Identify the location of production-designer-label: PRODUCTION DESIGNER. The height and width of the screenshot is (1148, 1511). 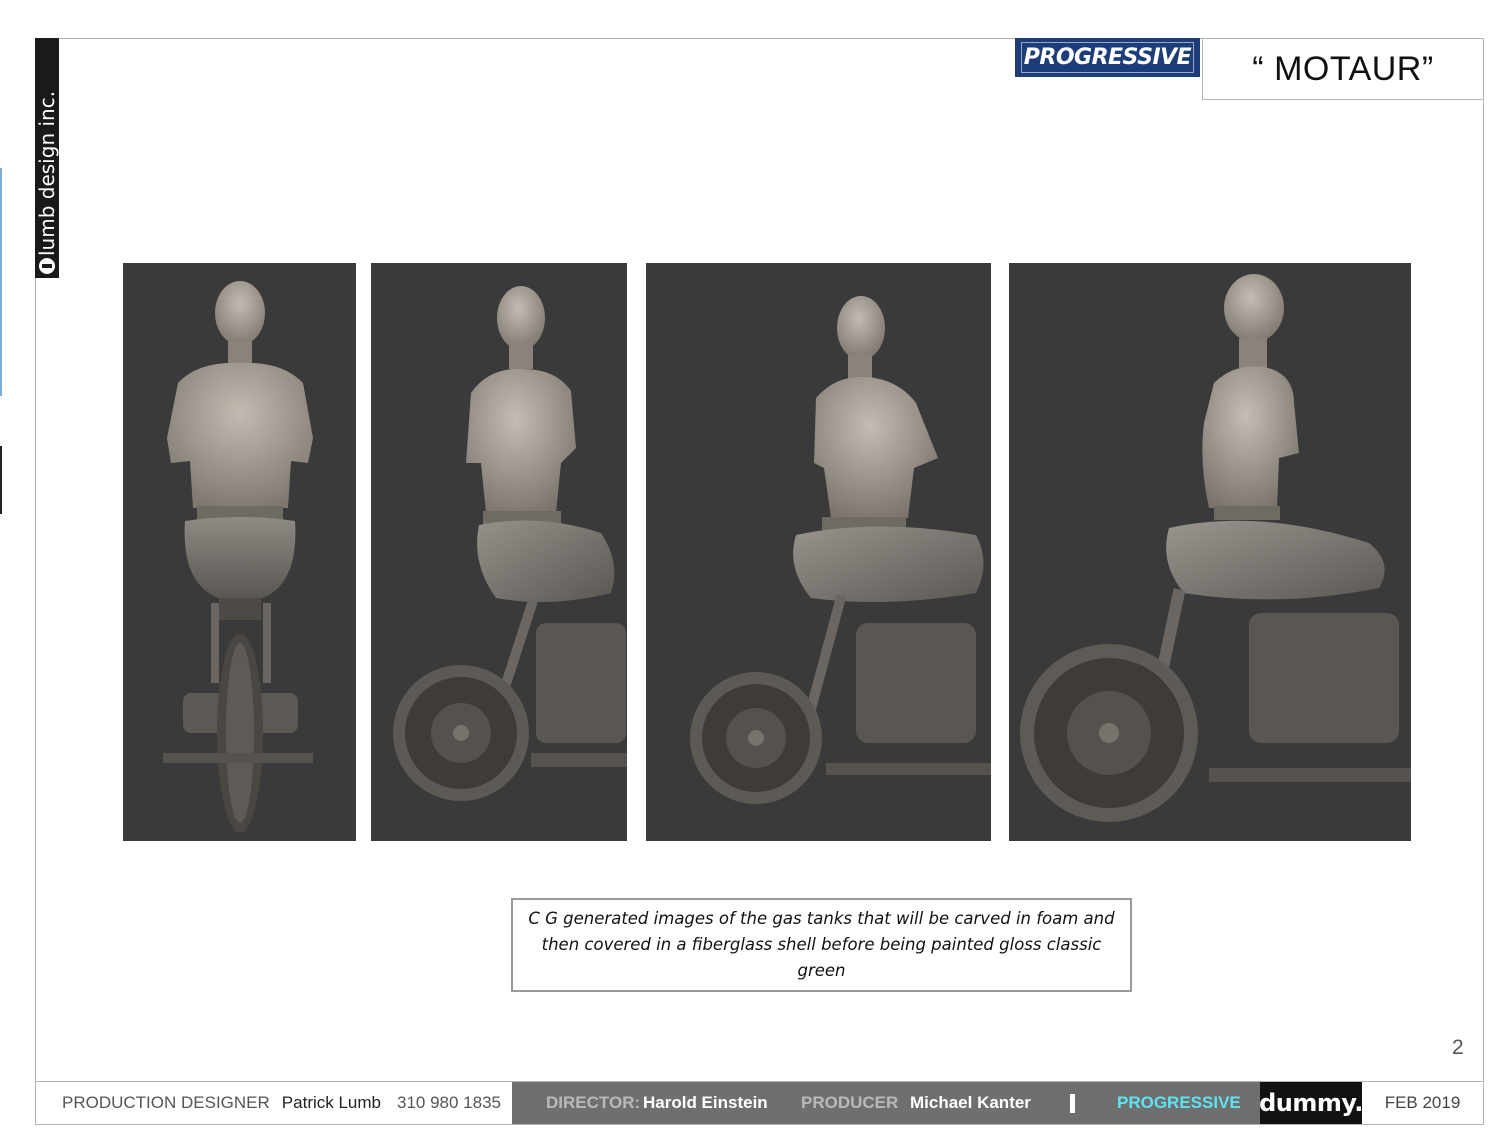
(166, 1102).